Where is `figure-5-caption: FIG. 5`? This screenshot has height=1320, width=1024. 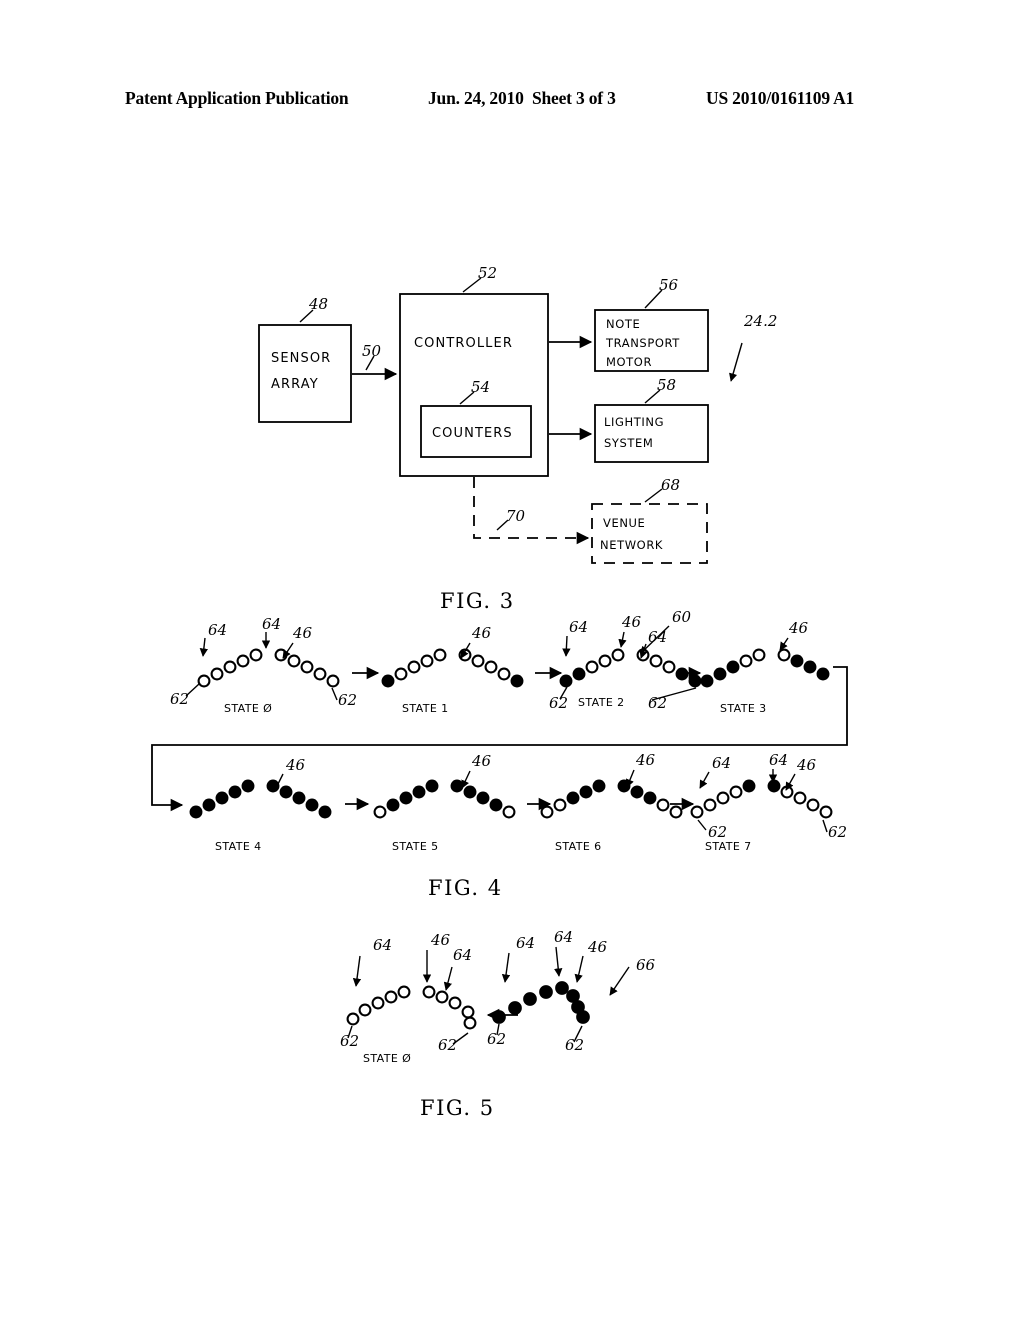 figure-5-caption: FIG. 5 is located at coordinates (457, 1108).